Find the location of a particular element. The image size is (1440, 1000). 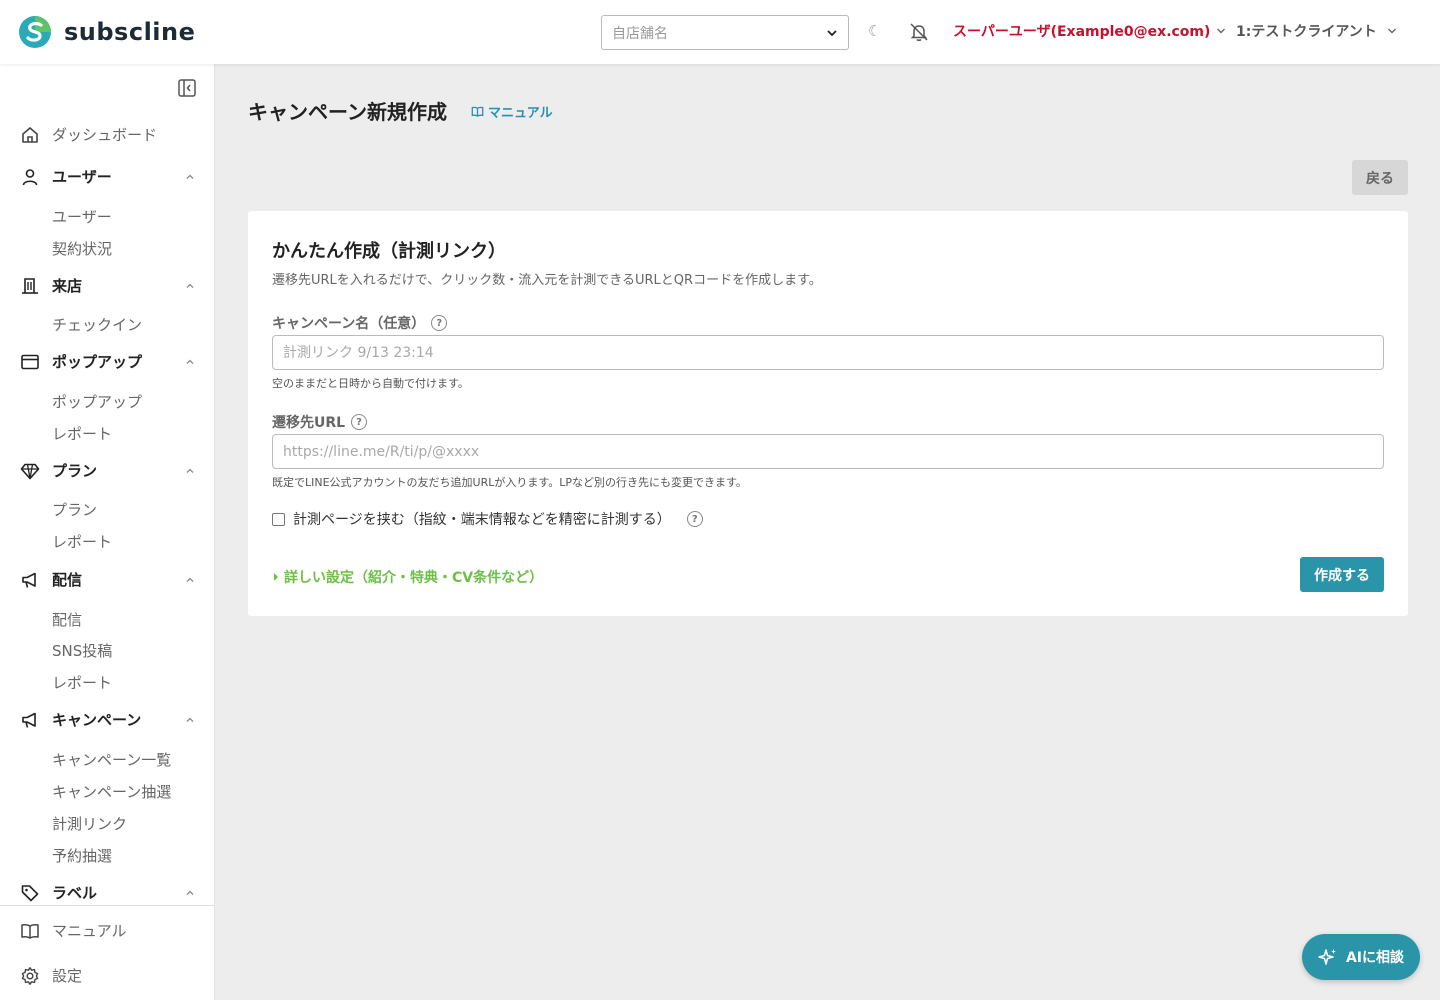

sidebar-item-campaign-lottery: キャンペーン抽選 is located at coordinates (111, 791).